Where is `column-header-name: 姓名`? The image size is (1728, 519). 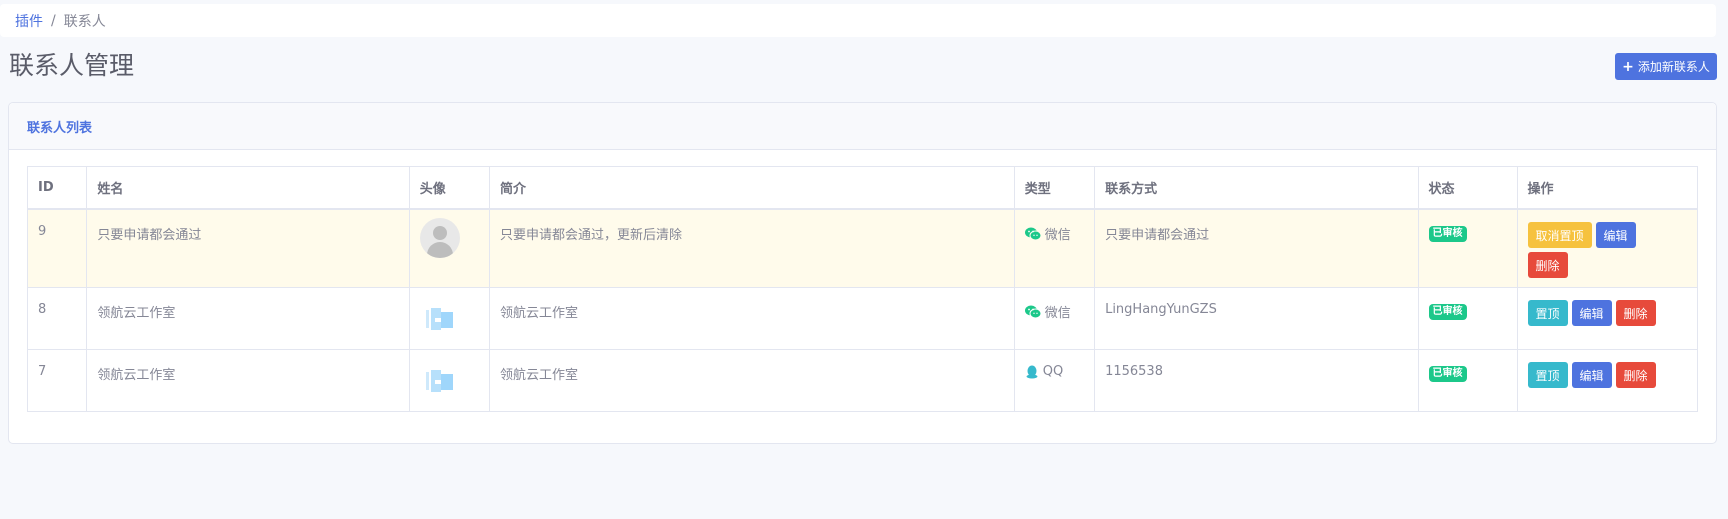 column-header-name: 姓名 is located at coordinates (248, 188).